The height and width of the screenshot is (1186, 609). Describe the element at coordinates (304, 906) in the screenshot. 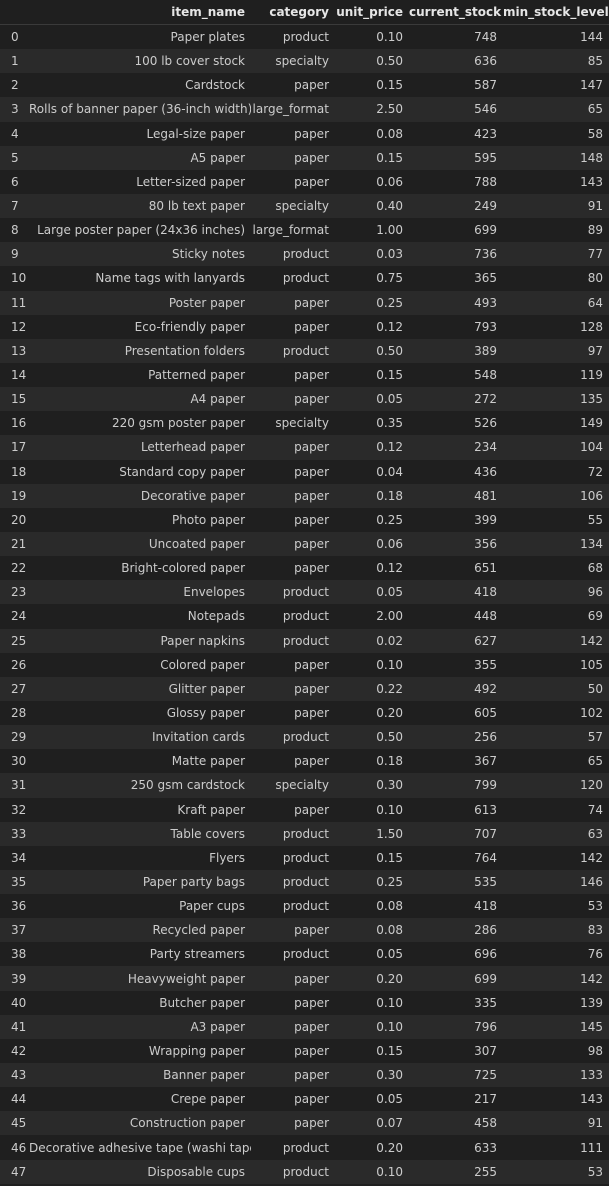

I see `table-row: 36 Paper cups product 0.08 418 53` at that location.